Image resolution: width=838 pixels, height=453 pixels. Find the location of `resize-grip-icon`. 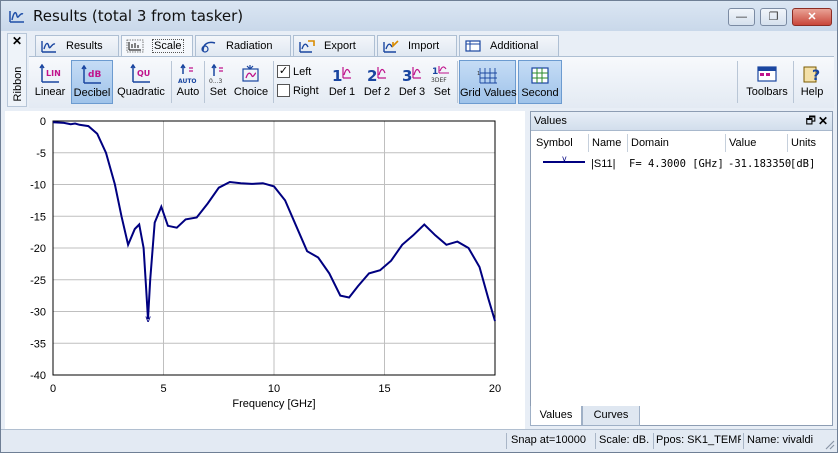

resize-grip-icon is located at coordinates (829, 444).